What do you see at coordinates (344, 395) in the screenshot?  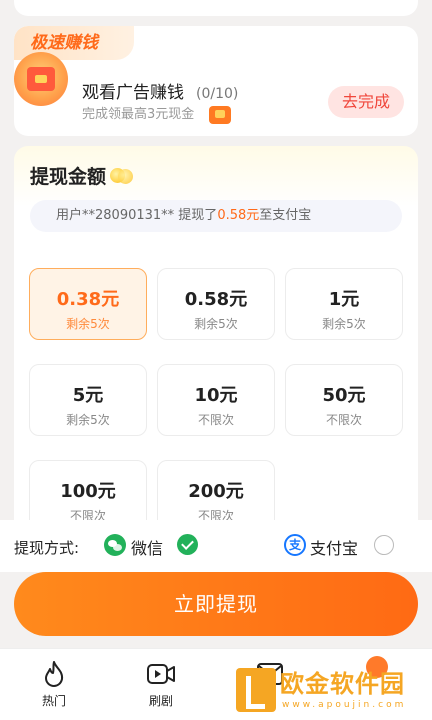 I see `amount-value: 50元` at bounding box center [344, 395].